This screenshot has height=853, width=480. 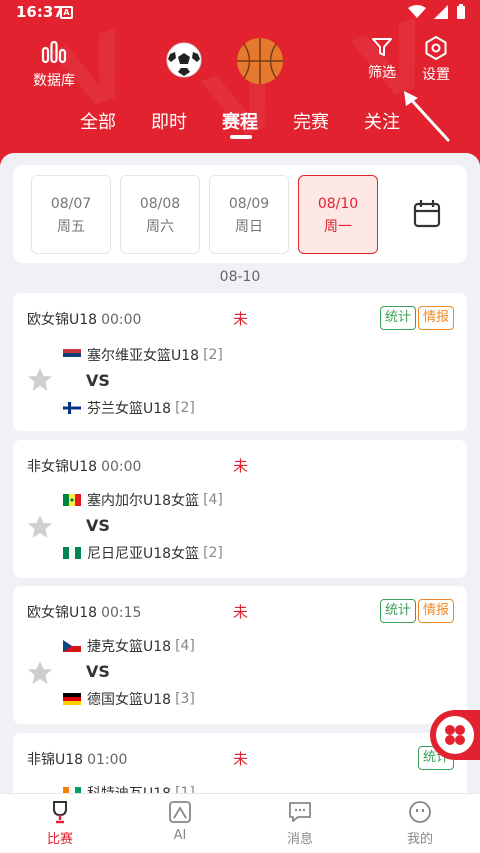 What do you see at coordinates (71, 204) in the screenshot?
I see `date-text: 08/07` at bounding box center [71, 204].